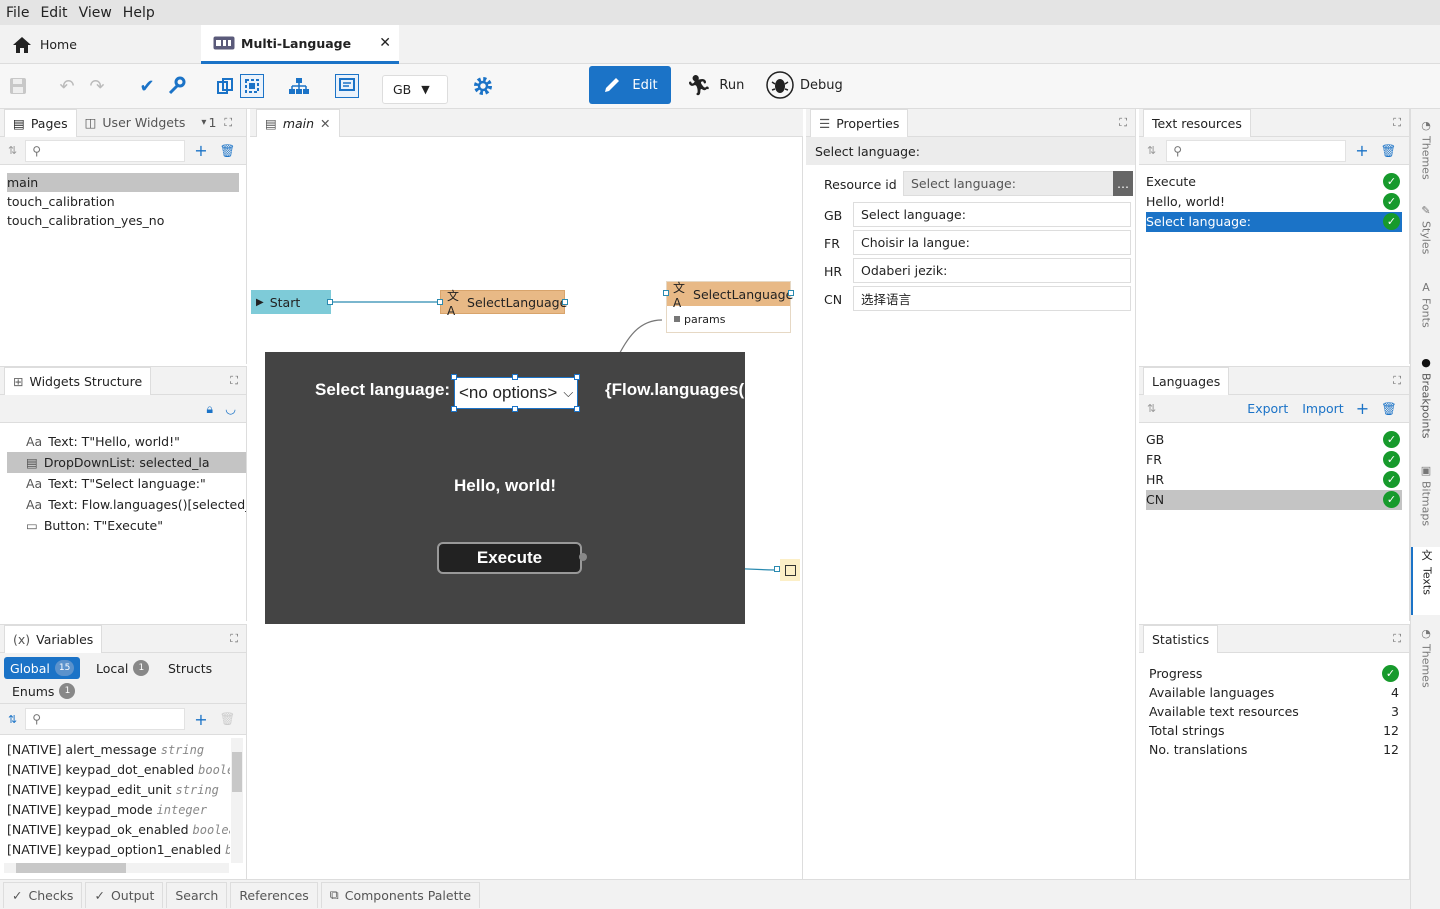 The height and width of the screenshot is (909, 1440). Describe the element at coordinates (674, 390) in the screenshot. I see `languages-expression-text: {Flow.languages(` at that location.